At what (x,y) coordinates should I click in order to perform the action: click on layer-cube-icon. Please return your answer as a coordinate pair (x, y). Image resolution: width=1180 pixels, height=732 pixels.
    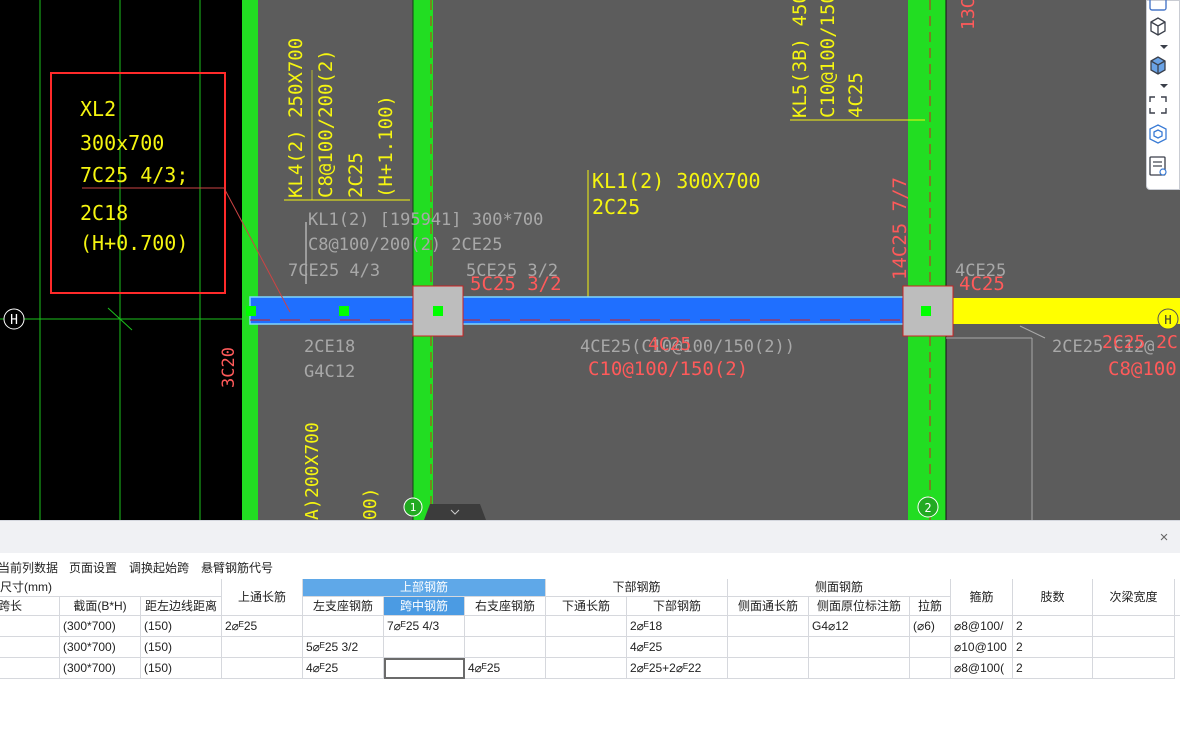
    Looking at the image, I should click on (1158, 134).